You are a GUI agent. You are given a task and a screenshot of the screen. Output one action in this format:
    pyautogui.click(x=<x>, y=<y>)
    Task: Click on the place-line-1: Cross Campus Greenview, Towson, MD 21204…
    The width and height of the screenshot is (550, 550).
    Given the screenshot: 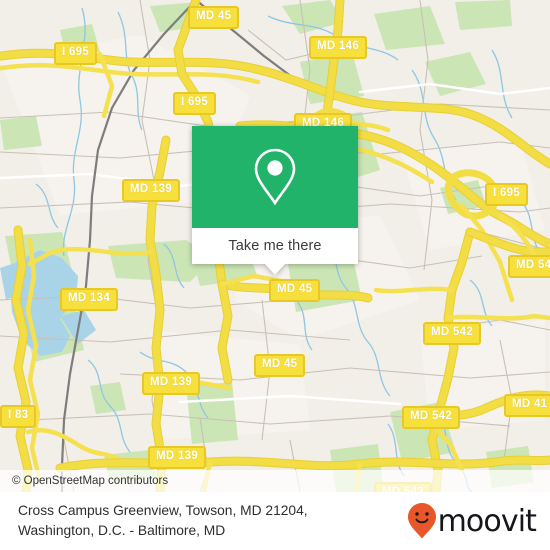 What is the action you would take?
    pyautogui.click(x=163, y=510)
    